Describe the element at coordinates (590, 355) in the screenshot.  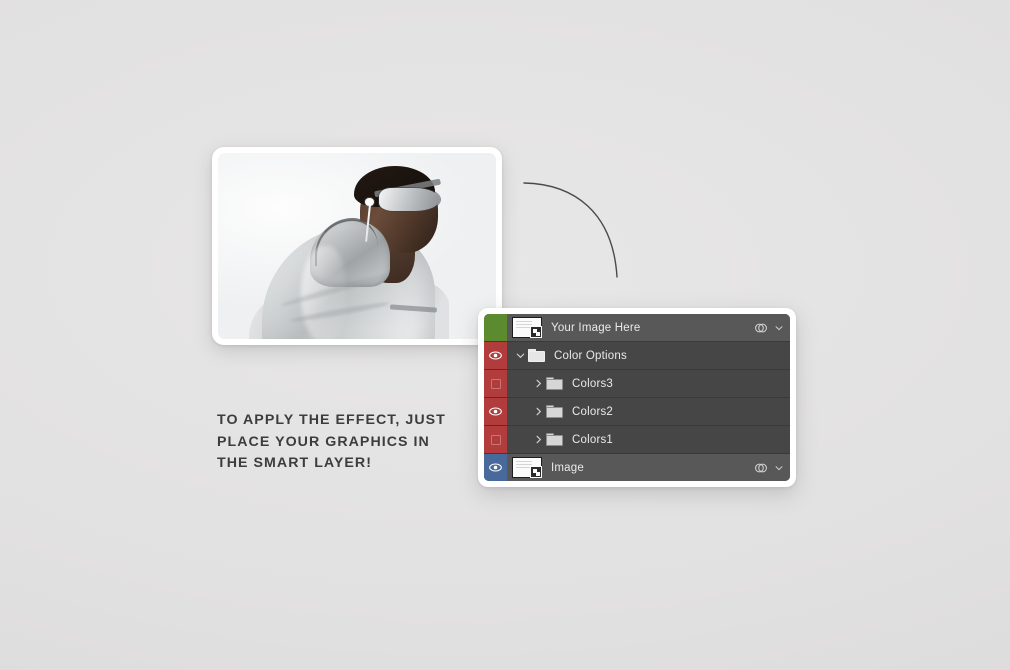
I see `layer-name: Color Options` at that location.